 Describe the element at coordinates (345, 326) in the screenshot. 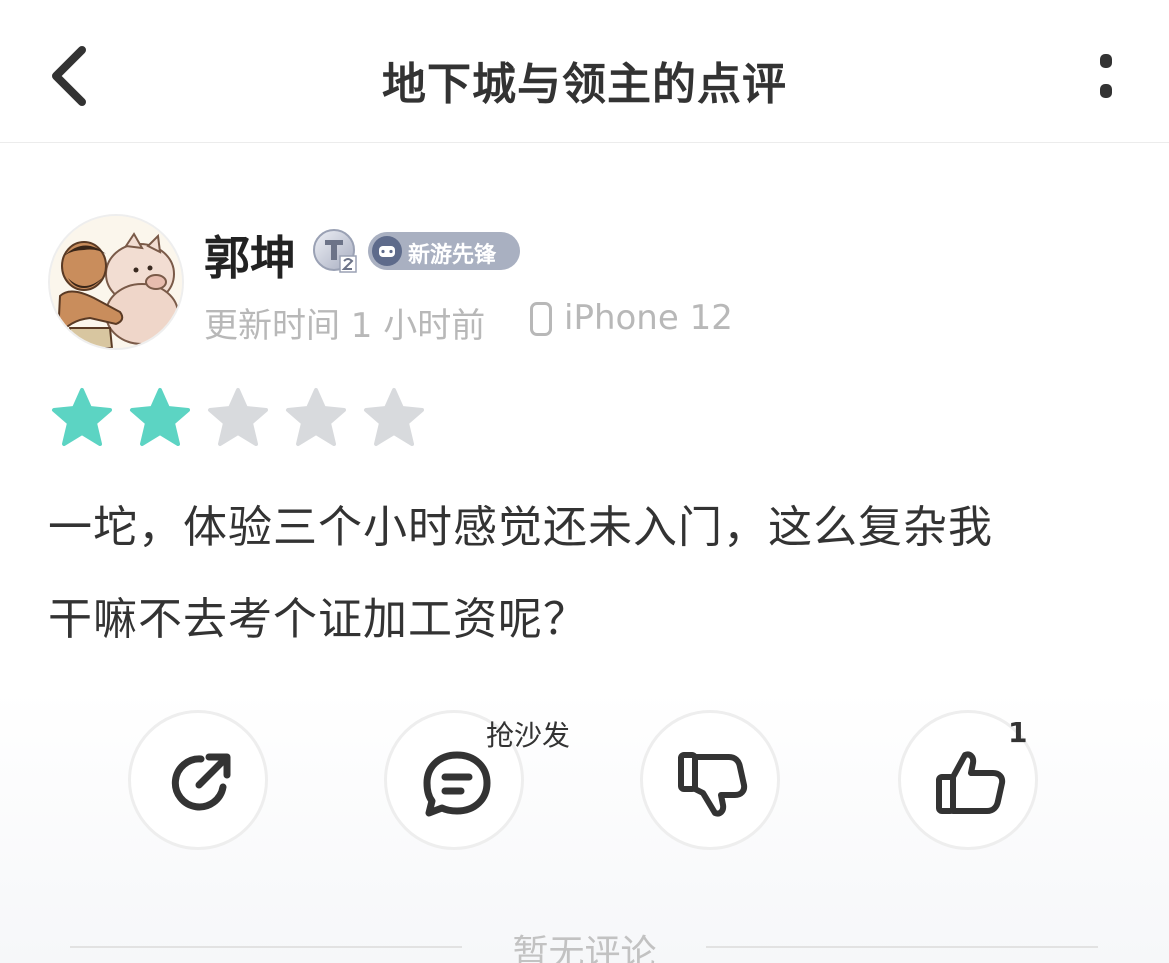

I see `update-time: 更新时间 1 小时前` at that location.